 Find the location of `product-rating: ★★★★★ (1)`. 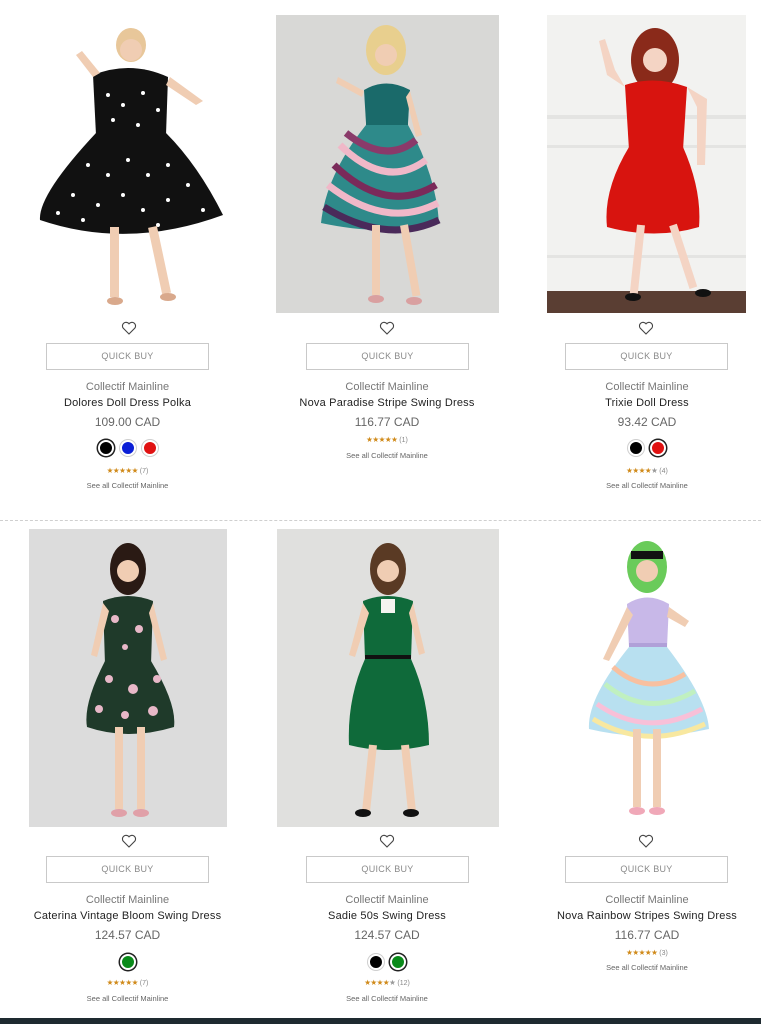

product-rating: ★★★★★ (1) is located at coordinates (387, 440).